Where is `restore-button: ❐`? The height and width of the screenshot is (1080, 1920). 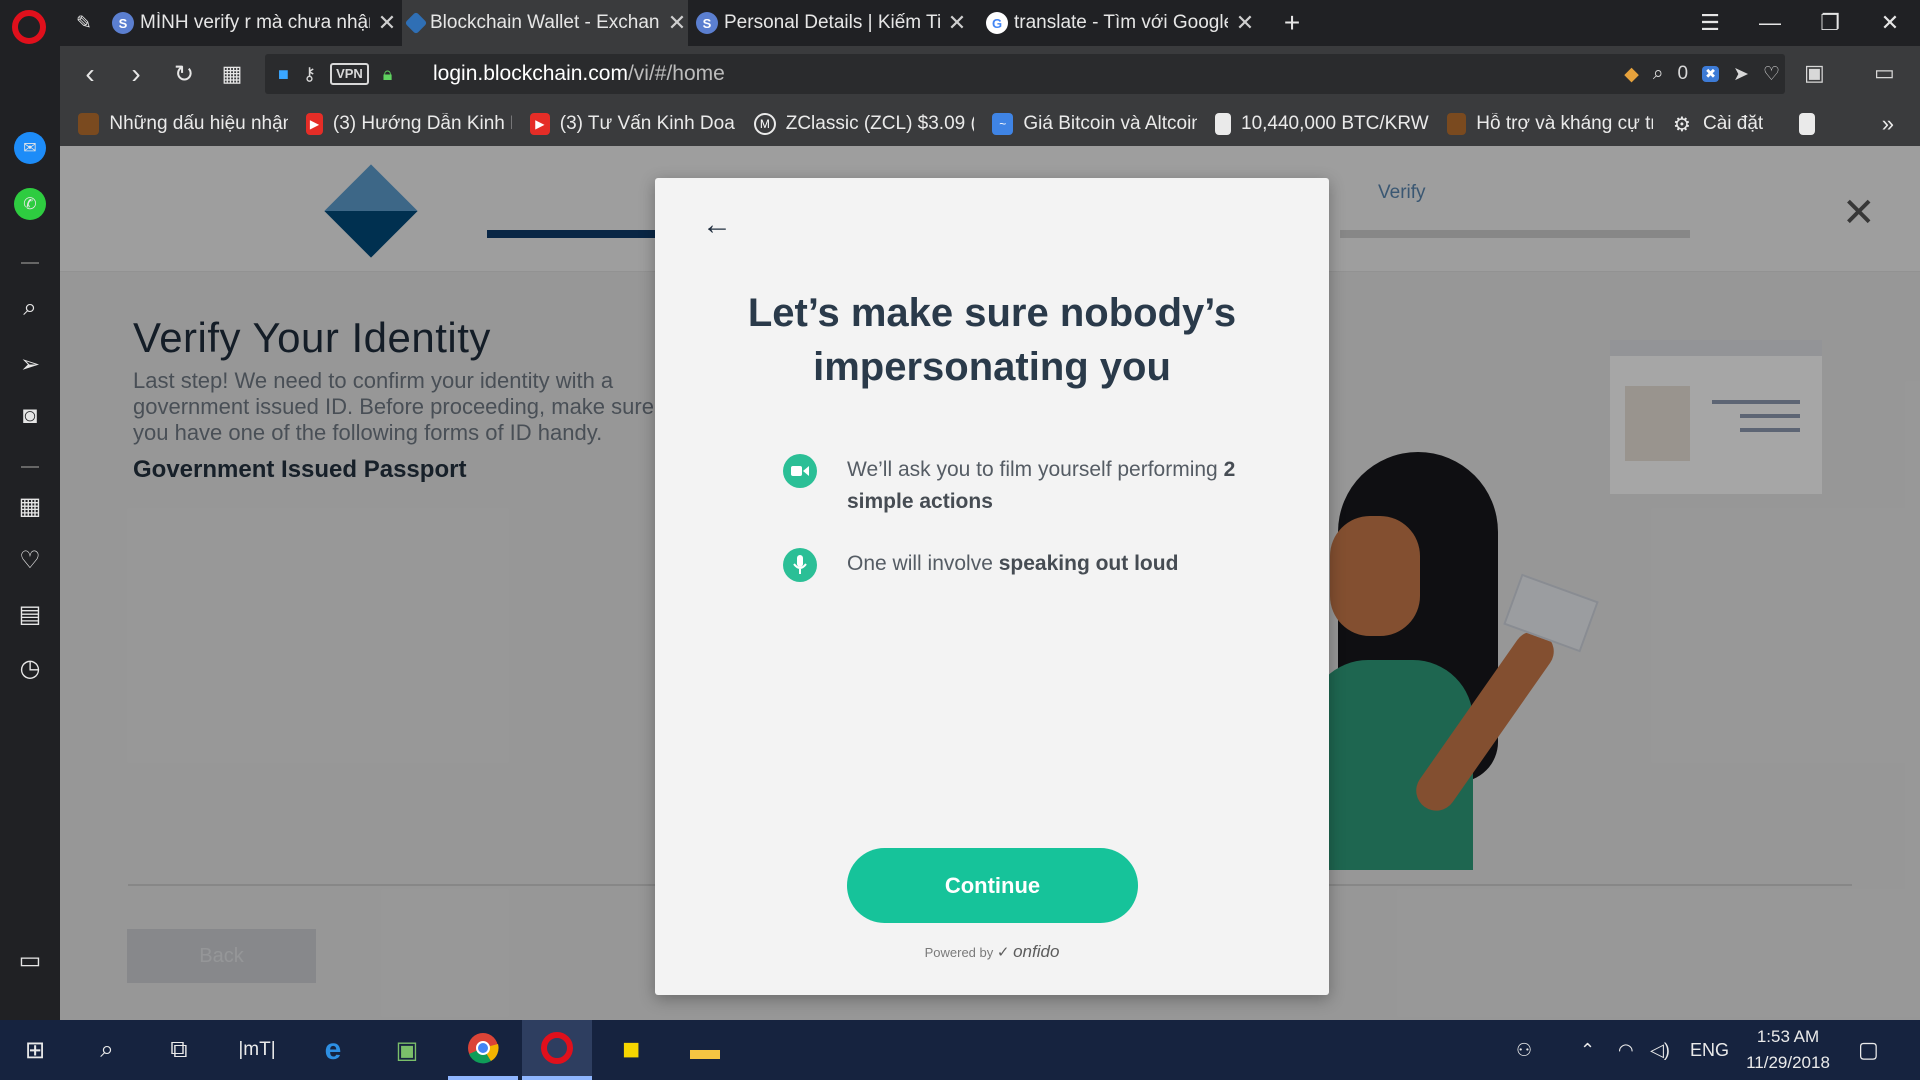 restore-button: ❐ is located at coordinates (1830, 23).